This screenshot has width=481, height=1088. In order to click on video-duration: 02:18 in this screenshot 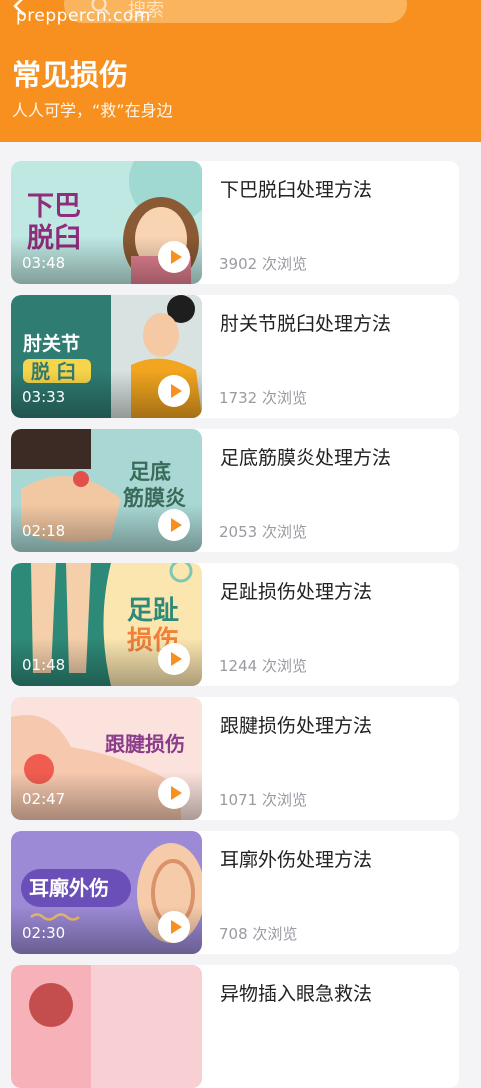, I will do `click(44, 531)`.